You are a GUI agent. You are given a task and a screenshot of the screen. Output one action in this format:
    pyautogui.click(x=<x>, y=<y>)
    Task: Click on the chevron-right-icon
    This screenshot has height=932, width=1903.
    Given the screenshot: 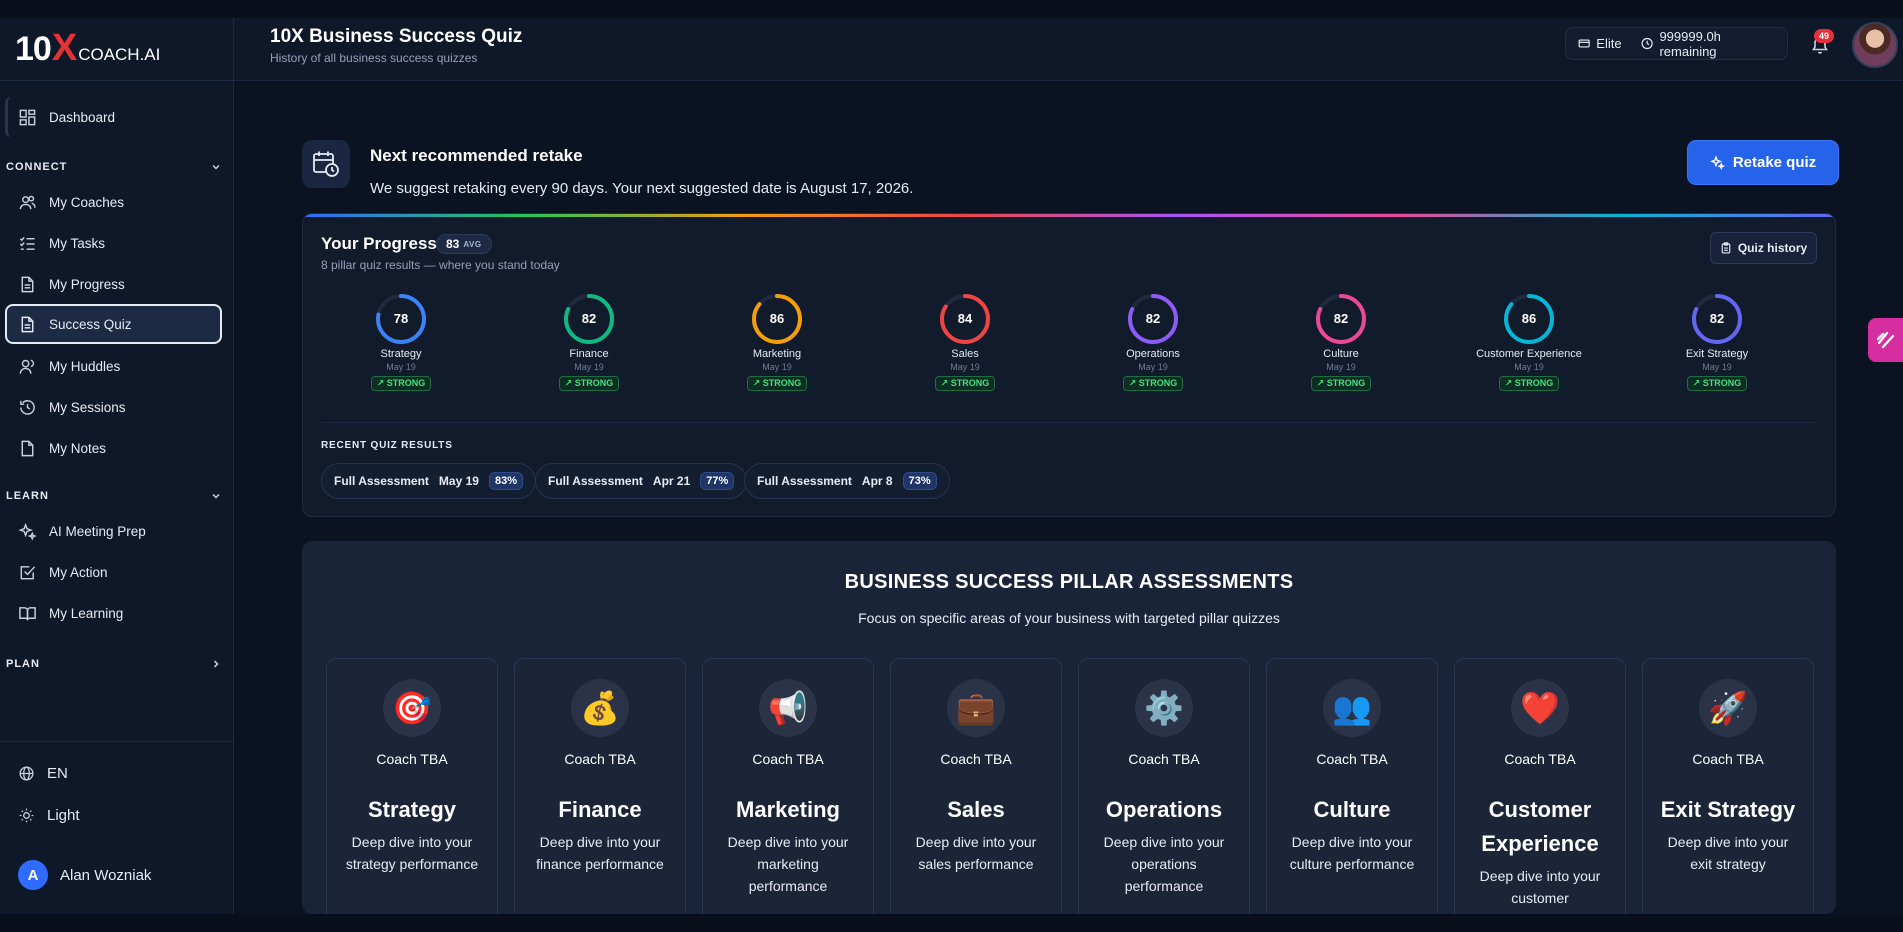 What is the action you would take?
    pyautogui.click(x=216, y=664)
    